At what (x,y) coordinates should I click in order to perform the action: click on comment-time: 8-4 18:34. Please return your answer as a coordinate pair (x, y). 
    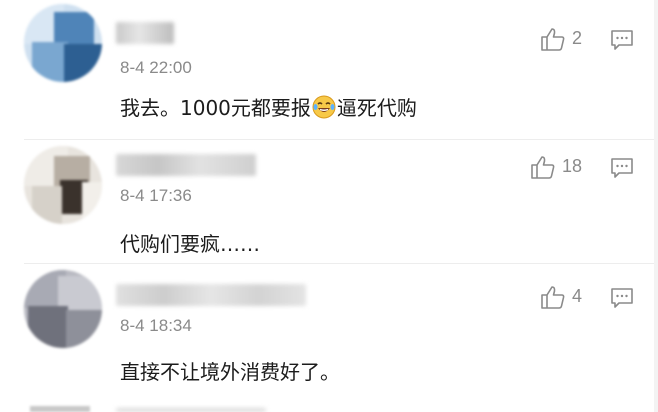
    Looking at the image, I should click on (156, 325).